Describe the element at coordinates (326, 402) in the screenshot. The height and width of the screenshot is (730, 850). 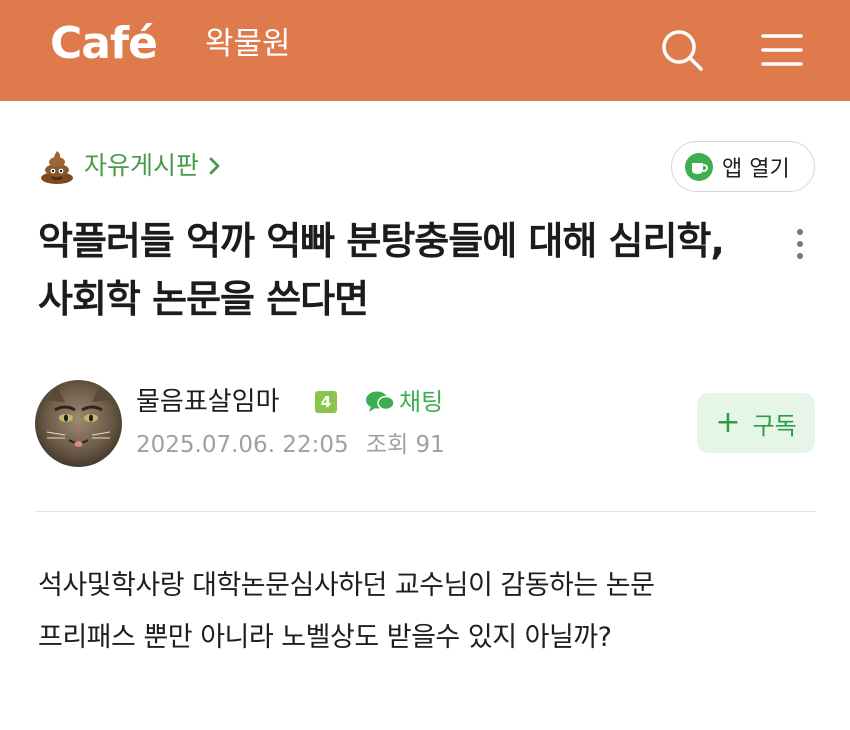
I see `member-level-badge: 4` at that location.